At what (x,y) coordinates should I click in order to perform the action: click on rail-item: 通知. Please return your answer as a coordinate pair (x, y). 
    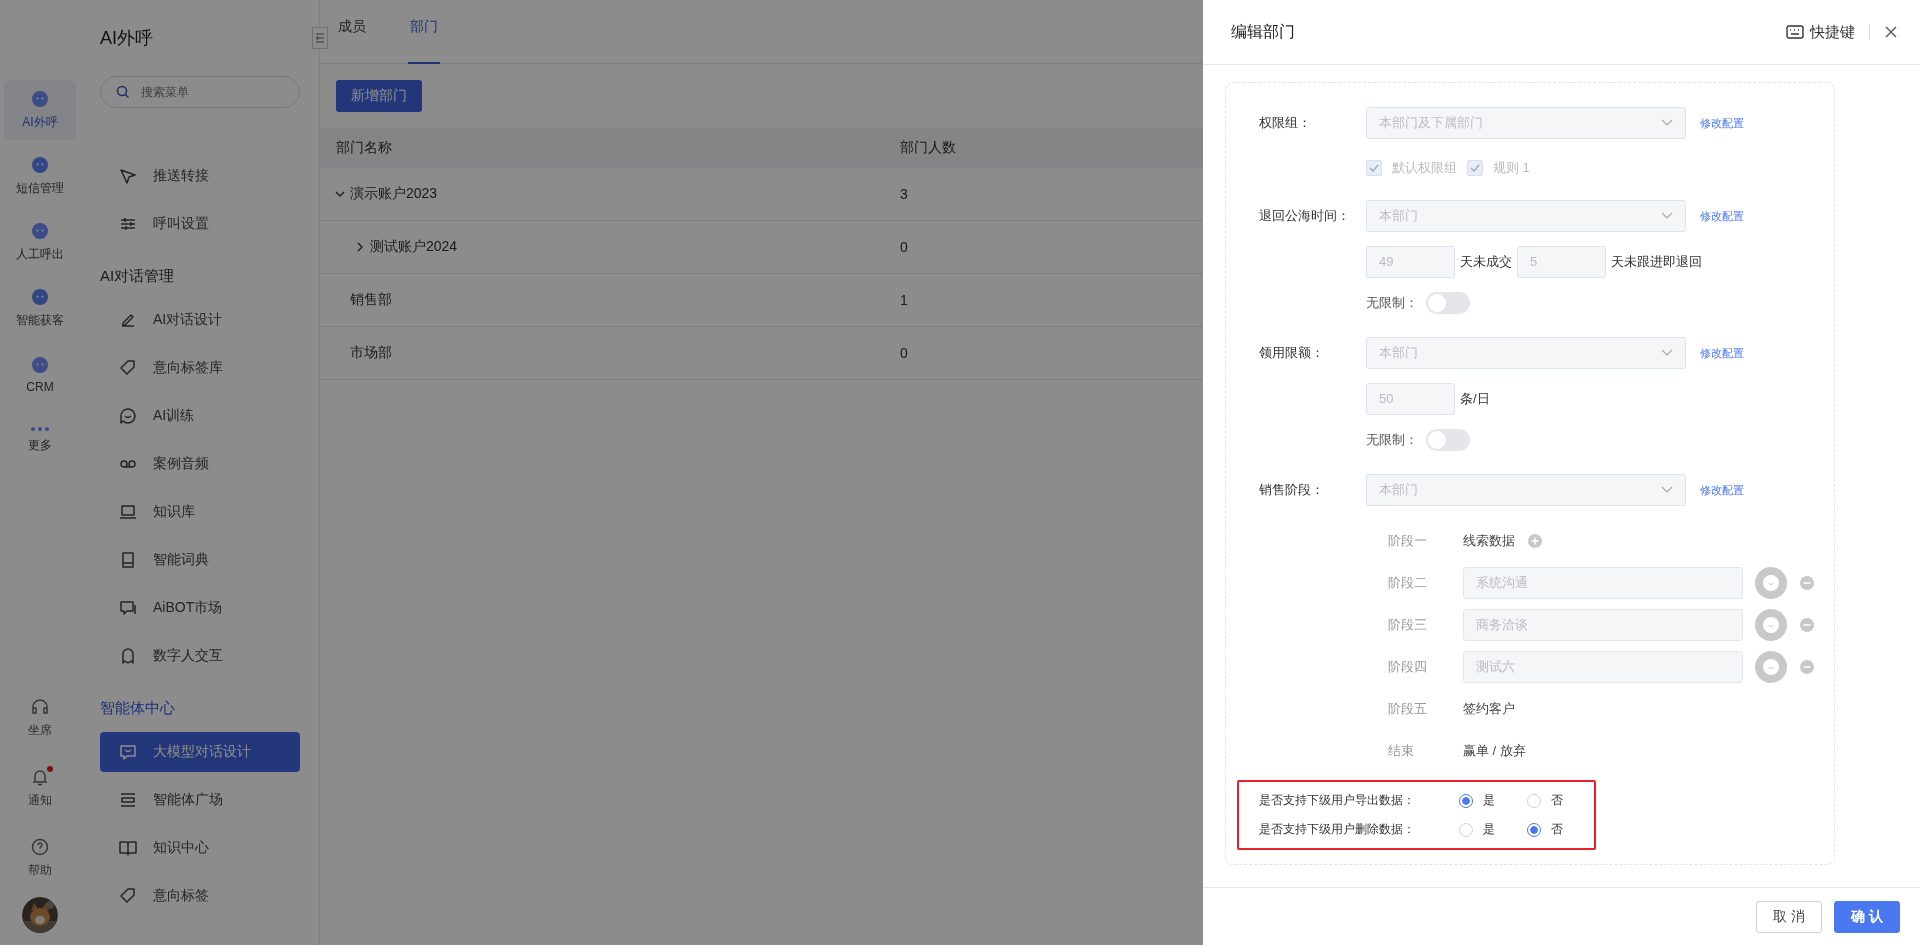
    Looking at the image, I should click on (40, 788).